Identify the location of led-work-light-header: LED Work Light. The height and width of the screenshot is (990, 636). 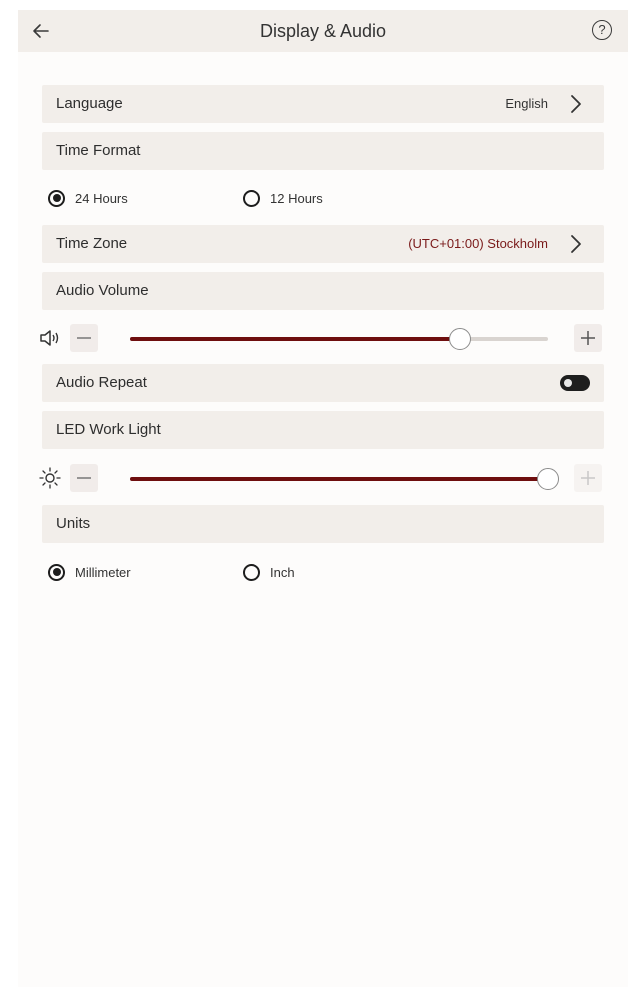
(323, 430).